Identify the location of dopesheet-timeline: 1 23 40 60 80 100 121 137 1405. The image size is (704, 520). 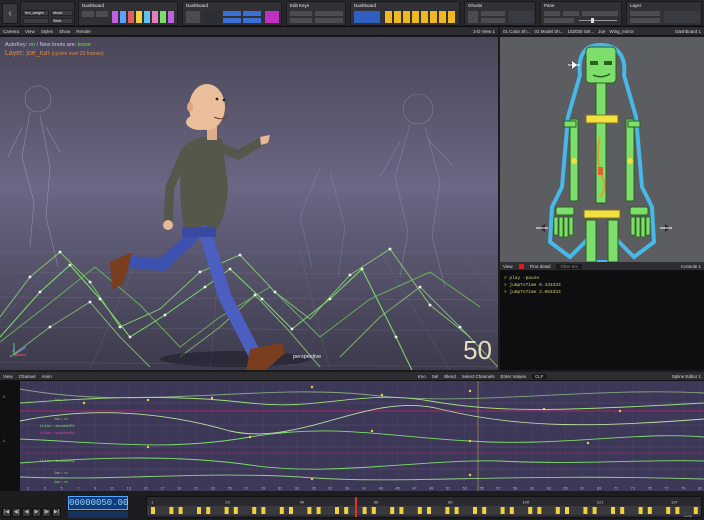
(424, 507).